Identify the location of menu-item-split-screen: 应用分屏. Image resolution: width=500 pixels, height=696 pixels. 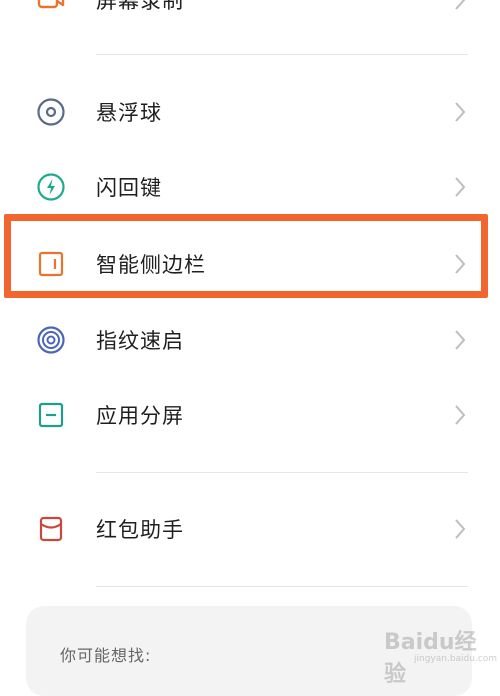
(250, 415).